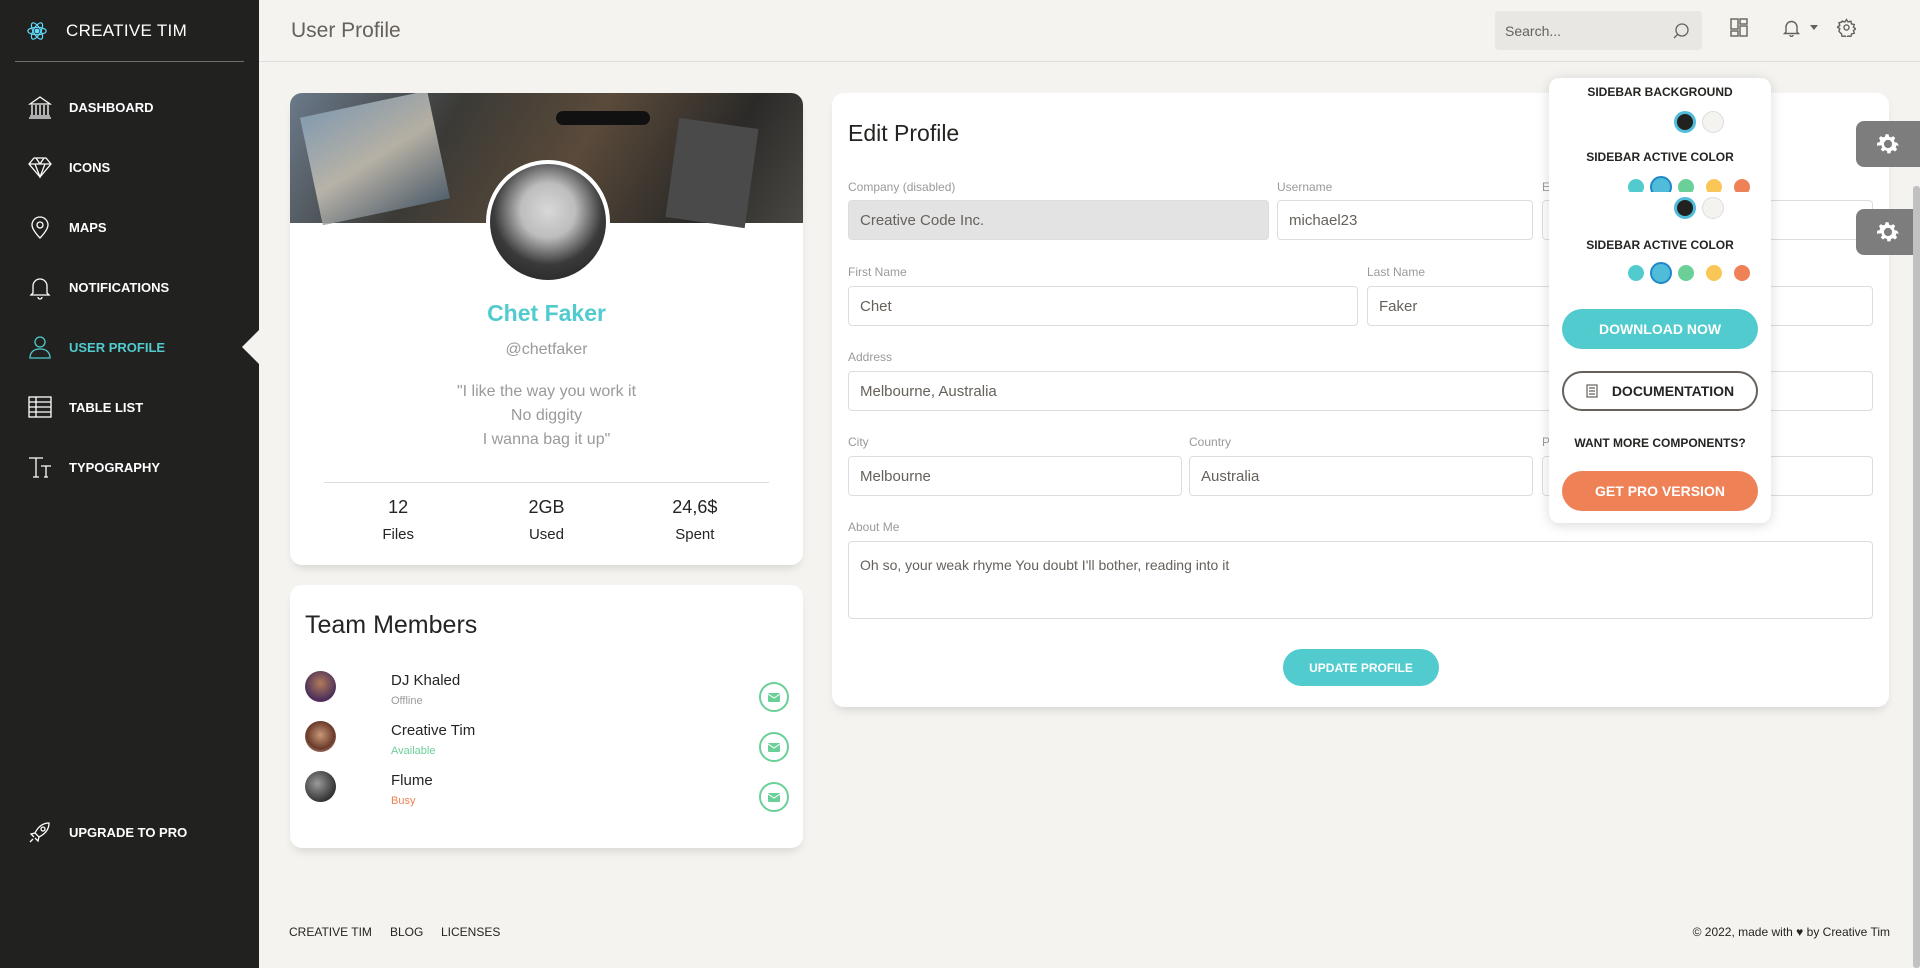 Image resolution: width=1920 pixels, height=968 pixels. Describe the element at coordinates (1210, 442) in the screenshot. I see `country-label: Country` at that location.